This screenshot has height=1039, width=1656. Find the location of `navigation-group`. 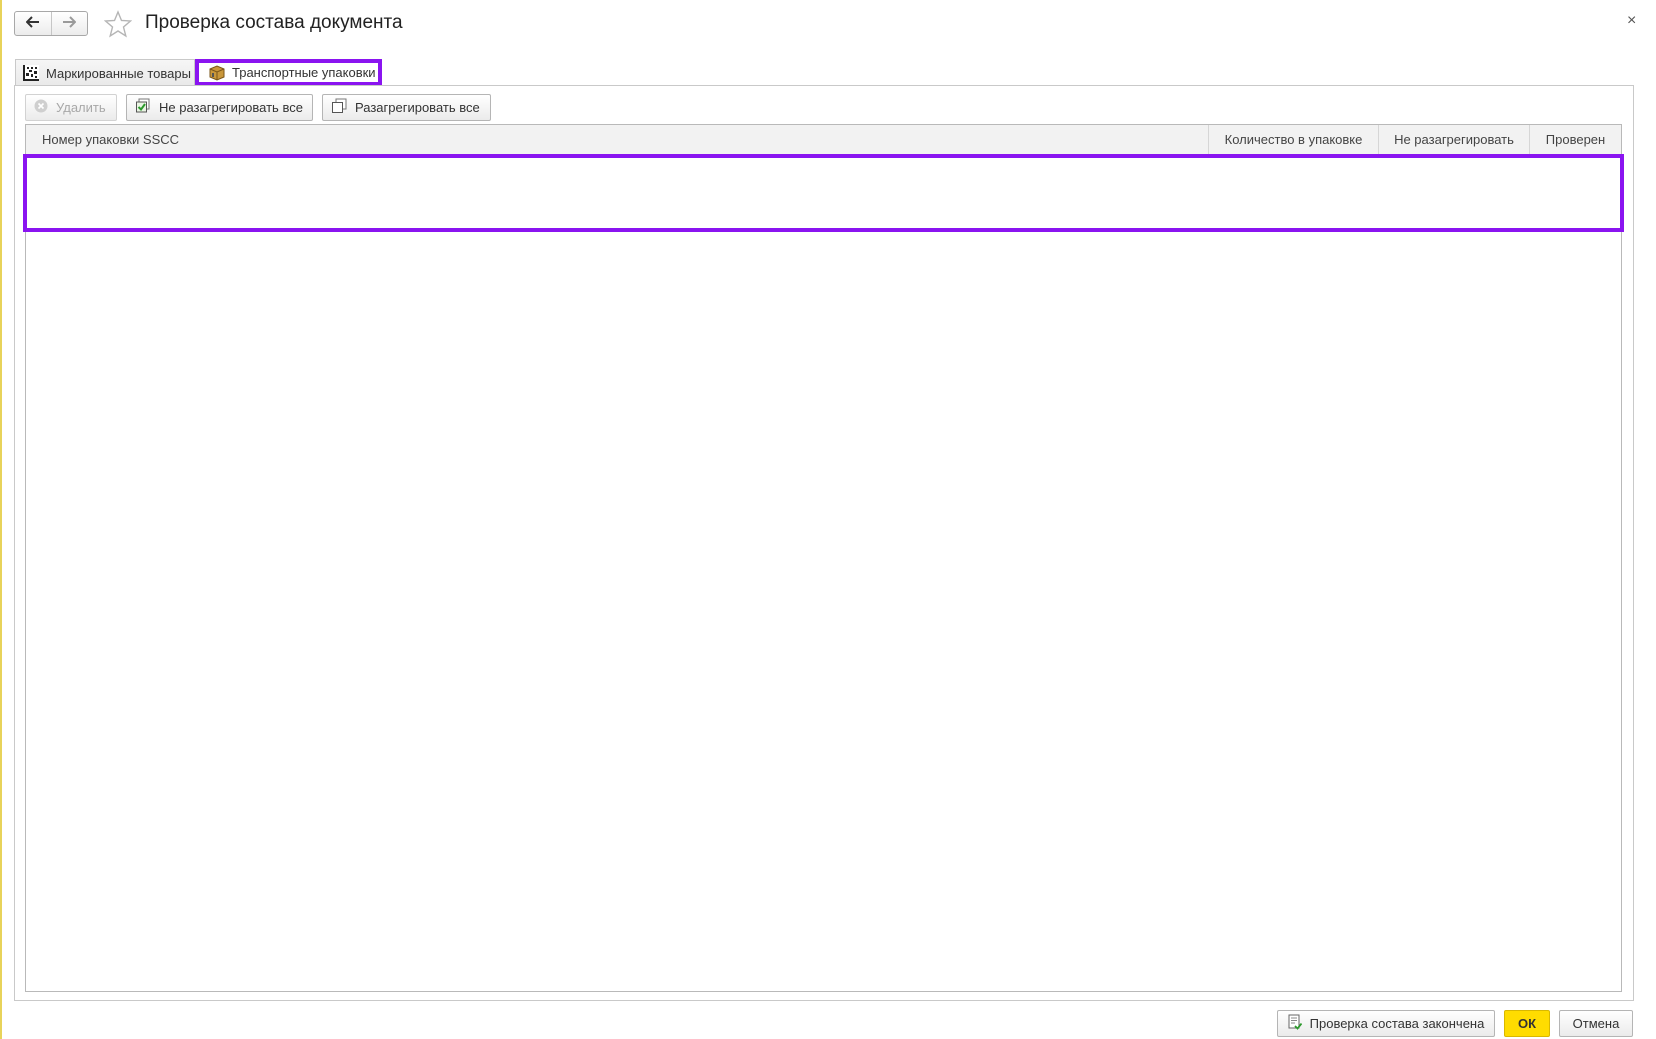

navigation-group is located at coordinates (51, 23).